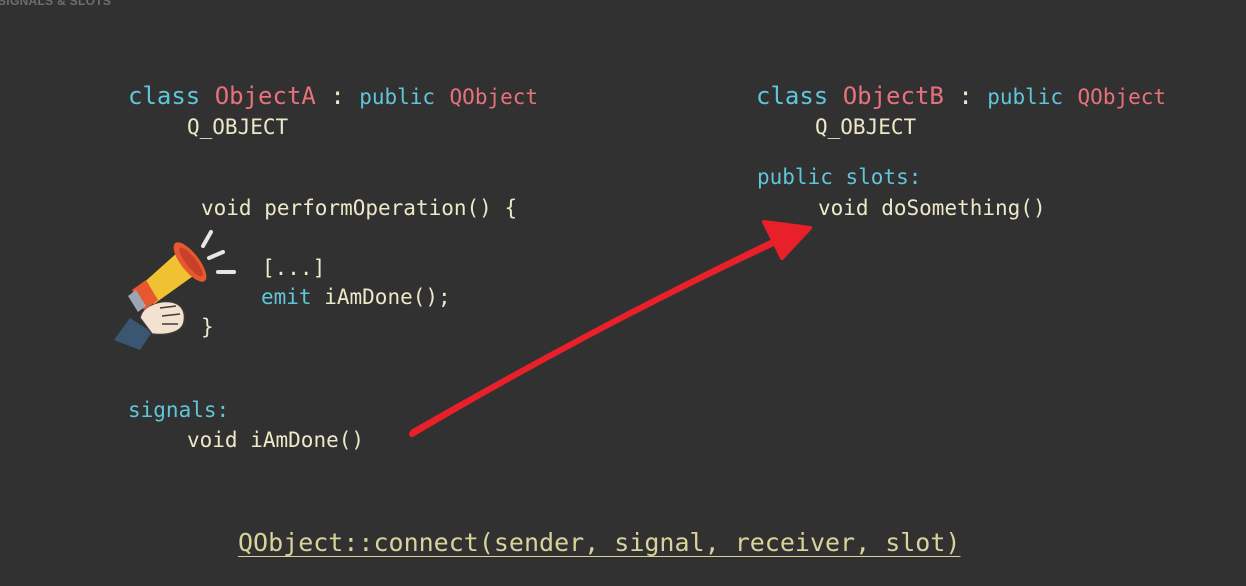  What do you see at coordinates (307, 440) in the screenshot?
I see `signal-name: iAmDone()` at bounding box center [307, 440].